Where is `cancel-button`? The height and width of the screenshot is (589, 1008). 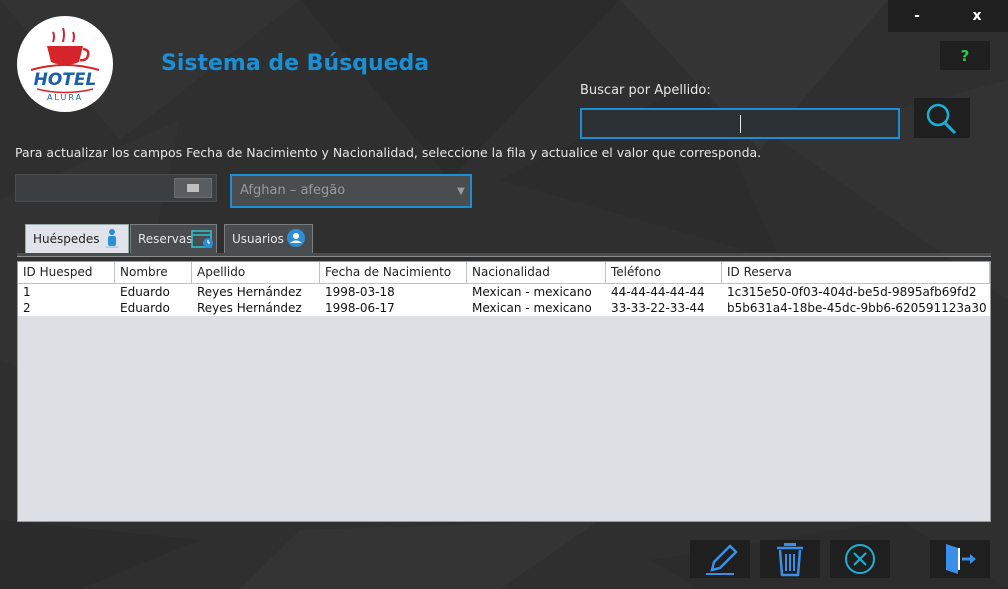 cancel-button is located at coordinates (860, 559).